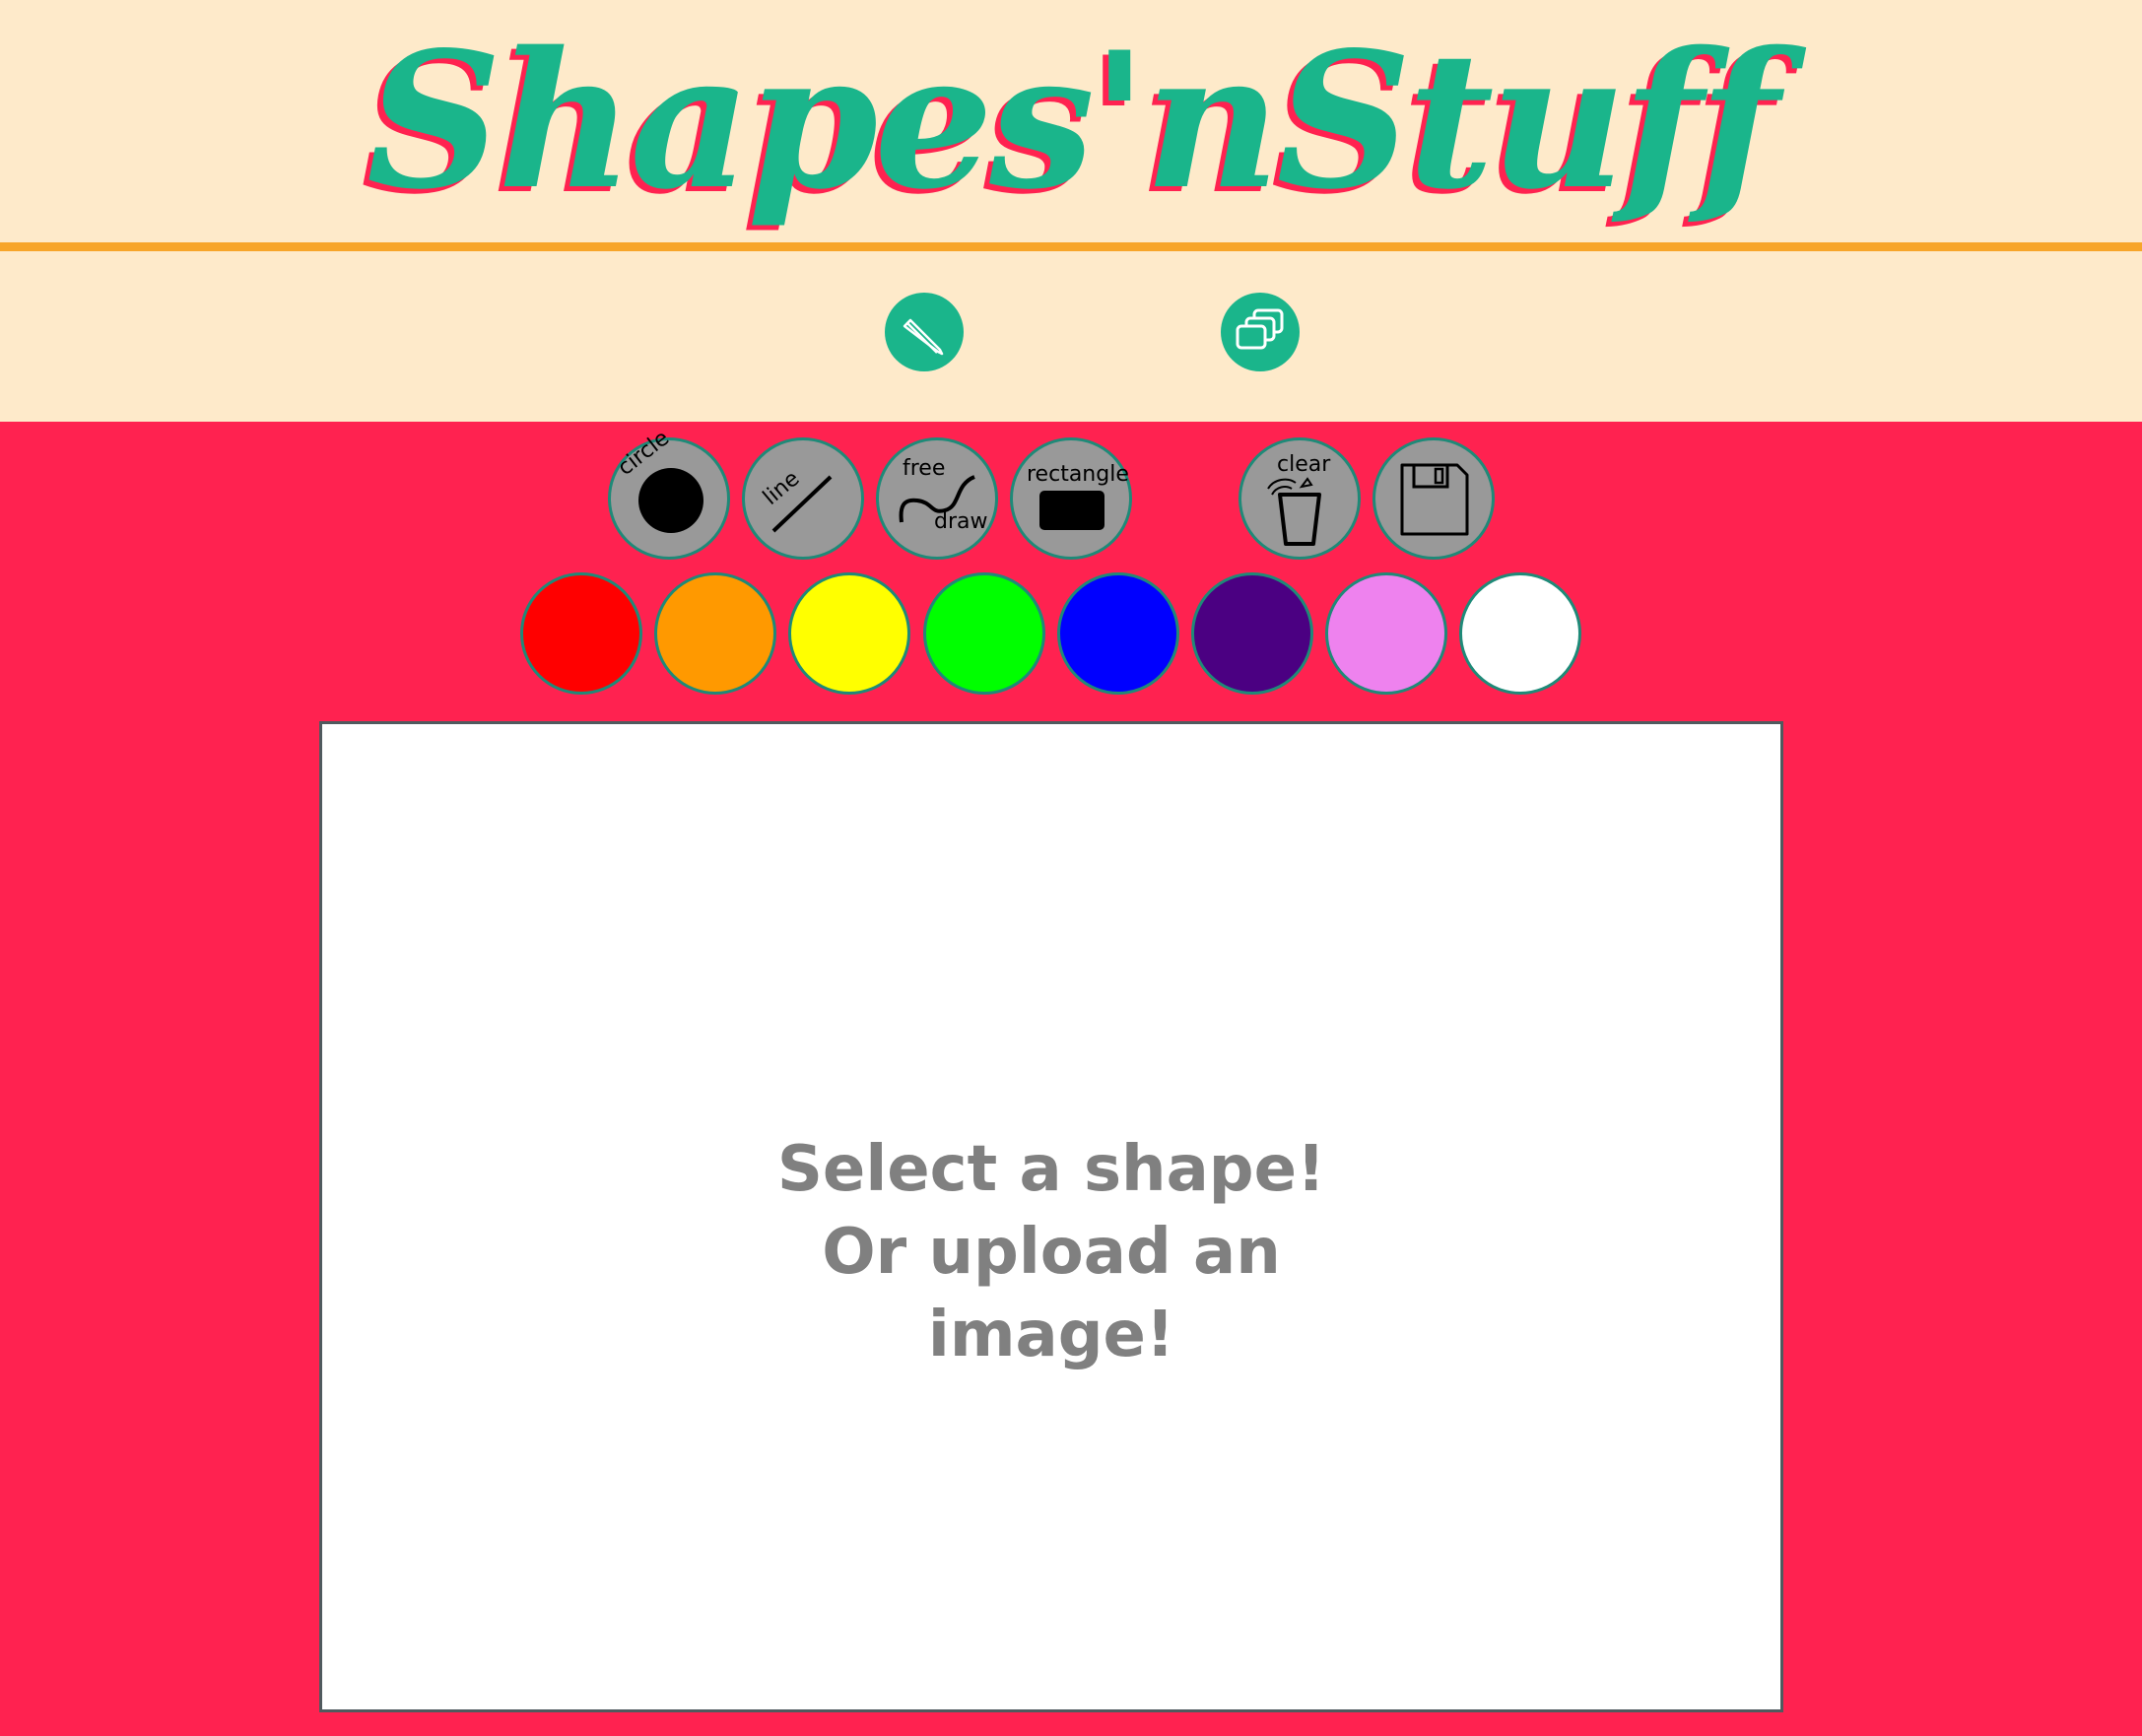  What do you see at coordinates (581, 633) in the screenshot?
I see `color-swatch-red` at bounding box center [581, 633].